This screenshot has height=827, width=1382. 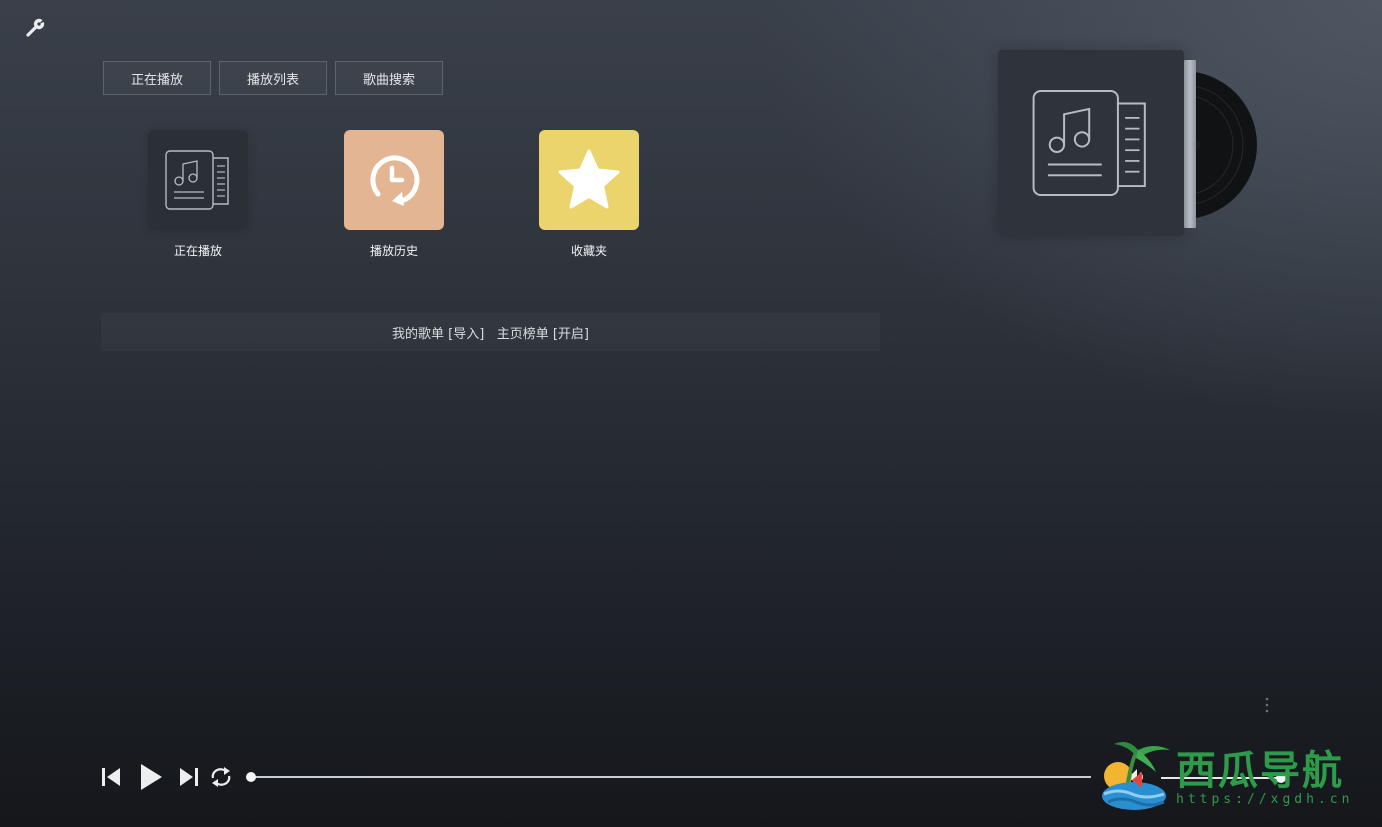 What do you see at coordinates (1190, 144) in the screenshot?
I see `record-sleeve-edge` at bounding box center [1190, 144].